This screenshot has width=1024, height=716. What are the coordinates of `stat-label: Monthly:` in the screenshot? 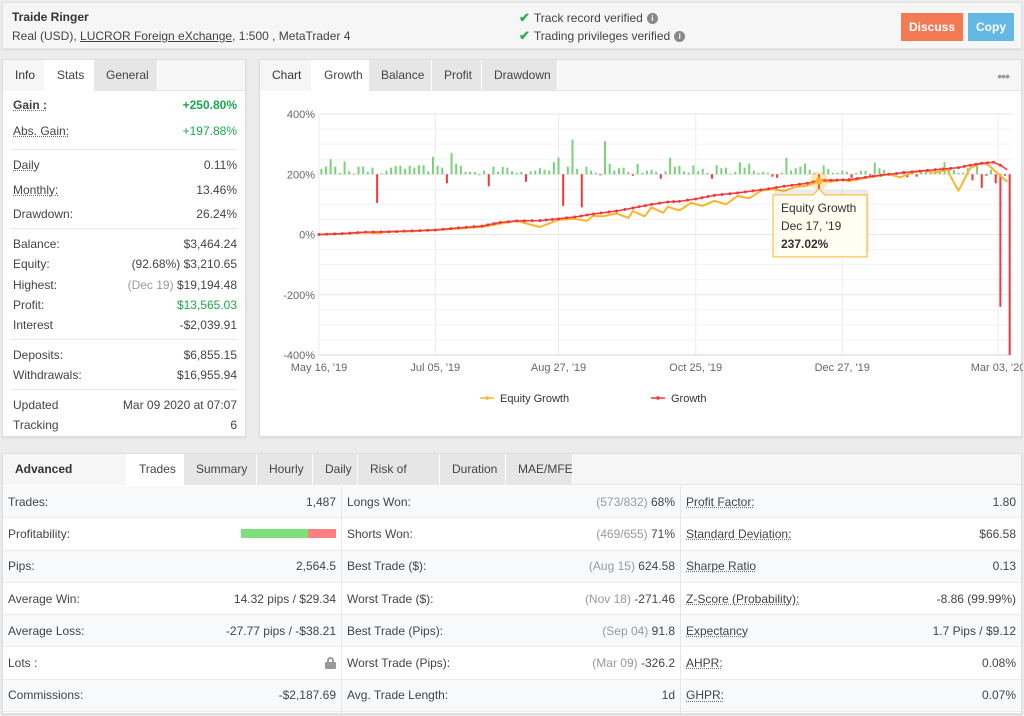 It's located at (35, 190).